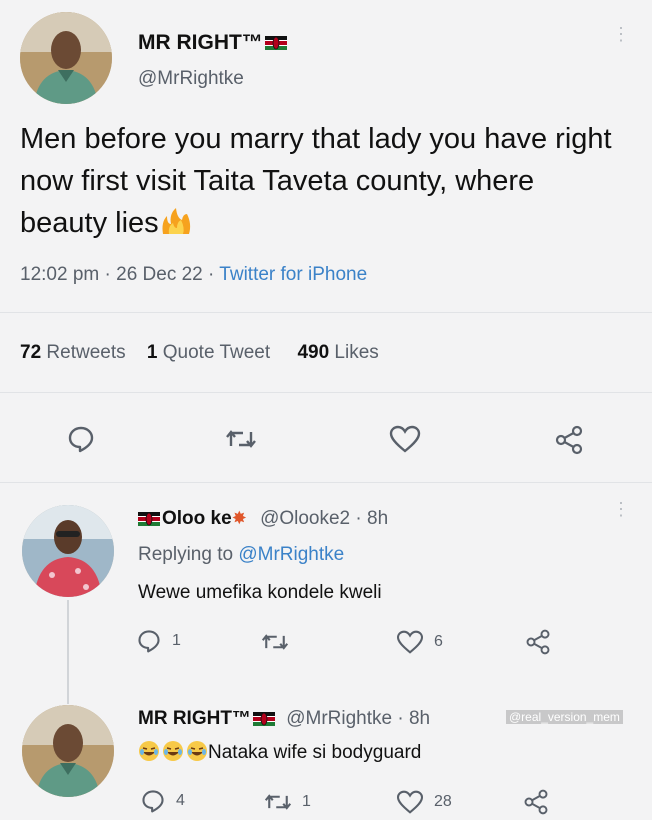 The image size is (652, 820). What do you see at coordinates (293, 274) in the screenshot?
I see `tweet-source-link: Twitter for iPhone` at bounding box center [293, 274].